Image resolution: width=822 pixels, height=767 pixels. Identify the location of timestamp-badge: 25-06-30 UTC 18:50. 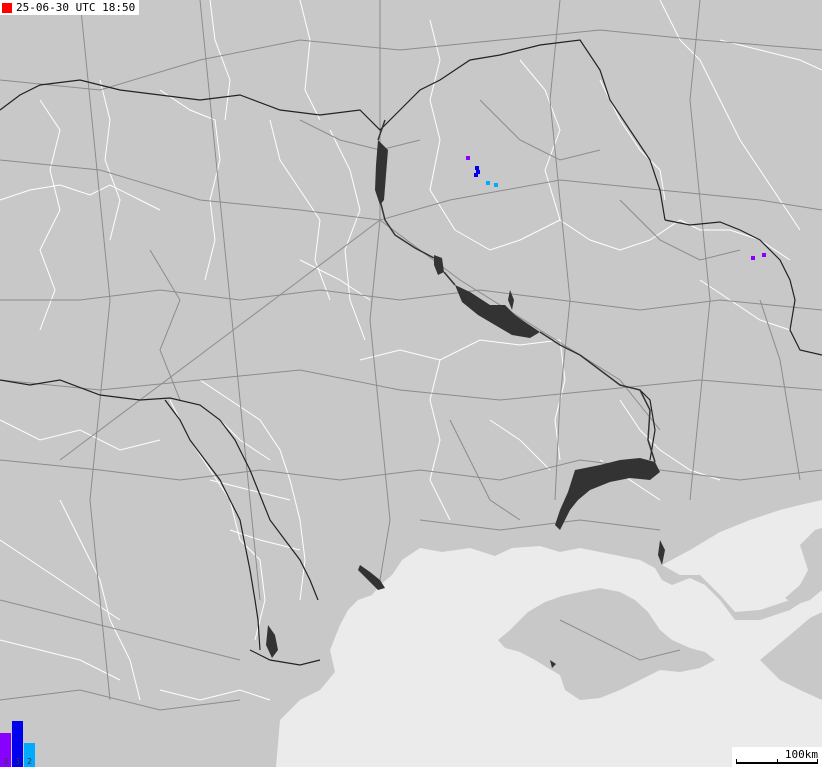
(70, 7).